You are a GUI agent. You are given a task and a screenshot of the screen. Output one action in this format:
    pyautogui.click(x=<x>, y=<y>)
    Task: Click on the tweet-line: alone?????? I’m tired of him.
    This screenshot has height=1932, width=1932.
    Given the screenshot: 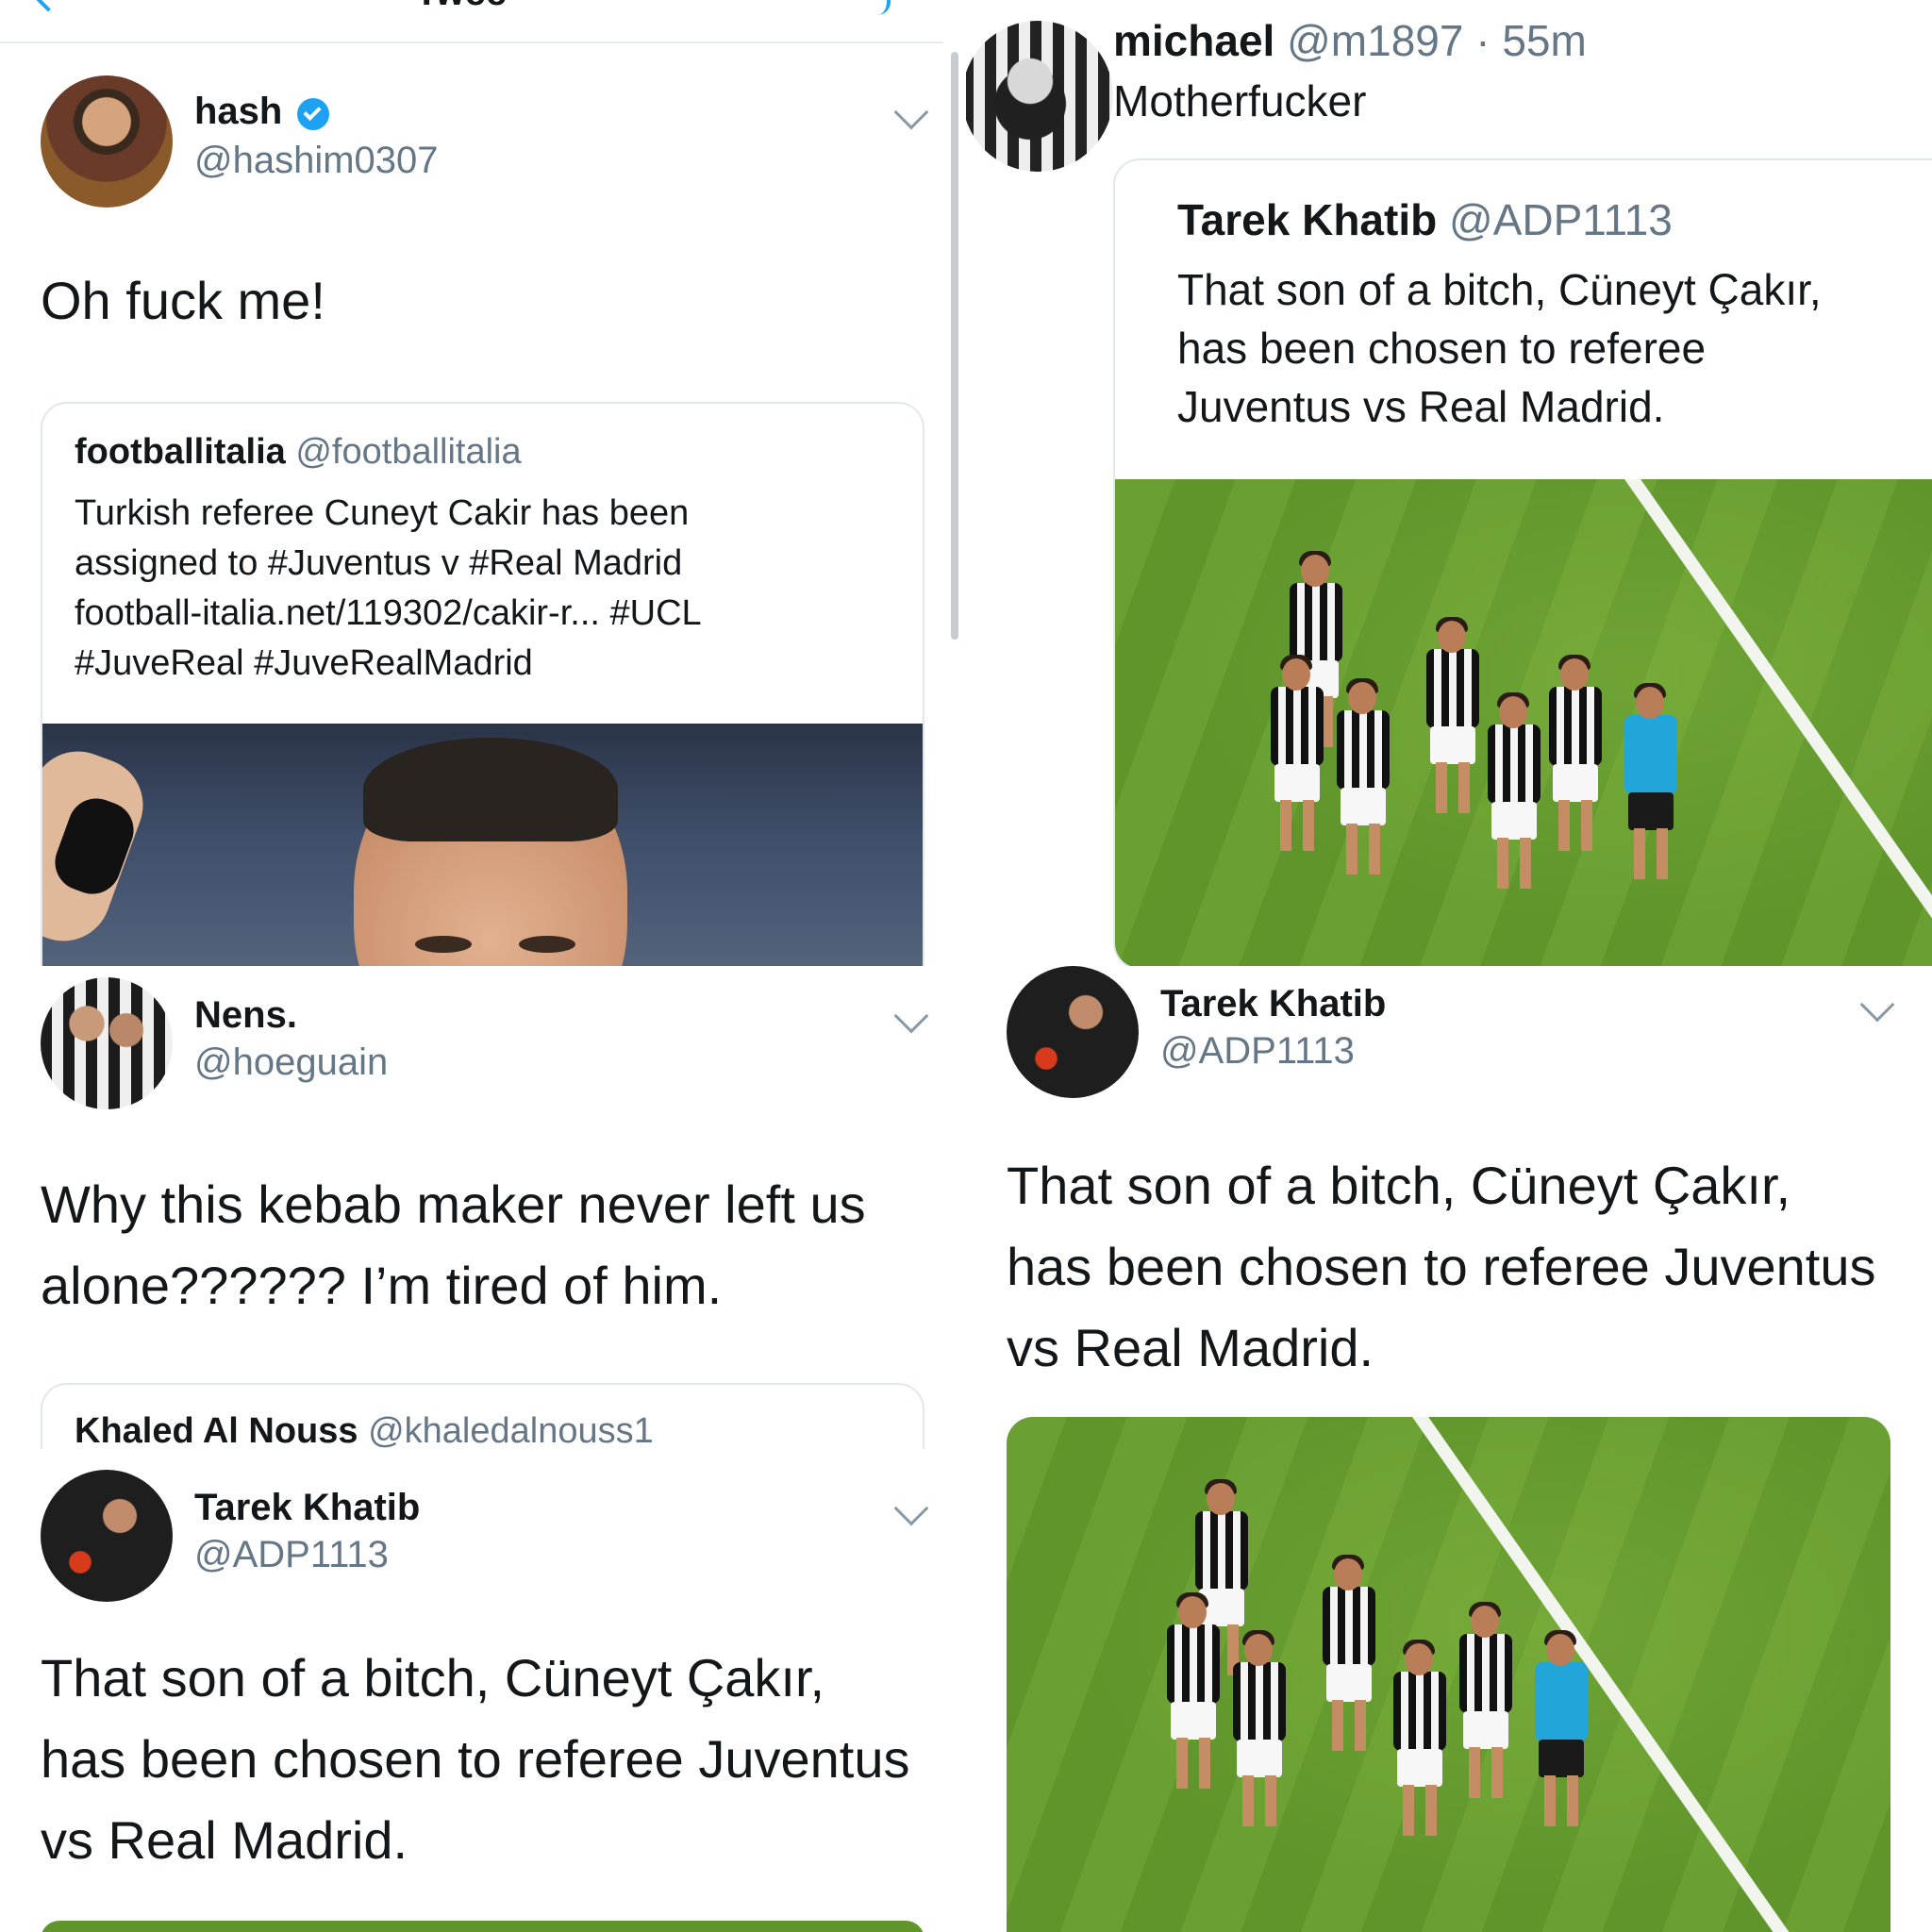 What is the action you would take?
    pyautogui.click(x=382, y=1285)
    